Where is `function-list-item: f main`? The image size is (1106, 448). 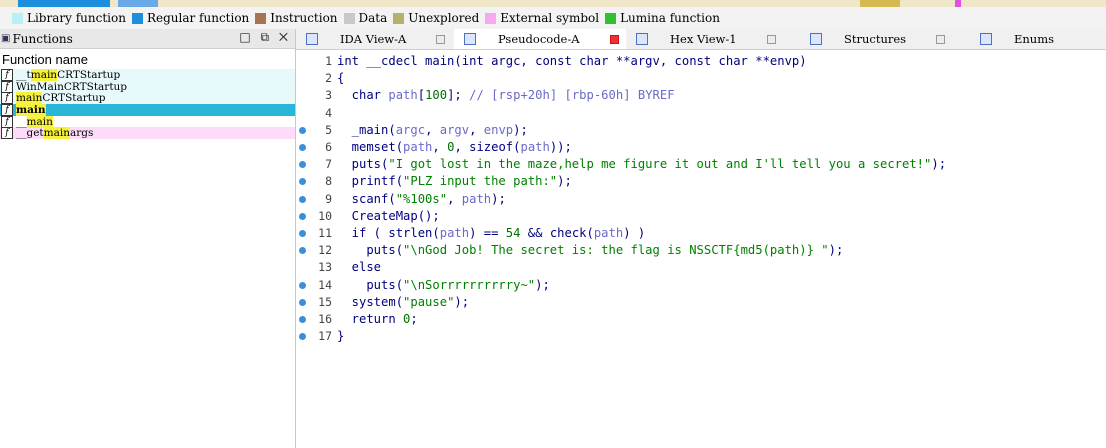
function-list-item: f main is located at coordinates (147, 109).